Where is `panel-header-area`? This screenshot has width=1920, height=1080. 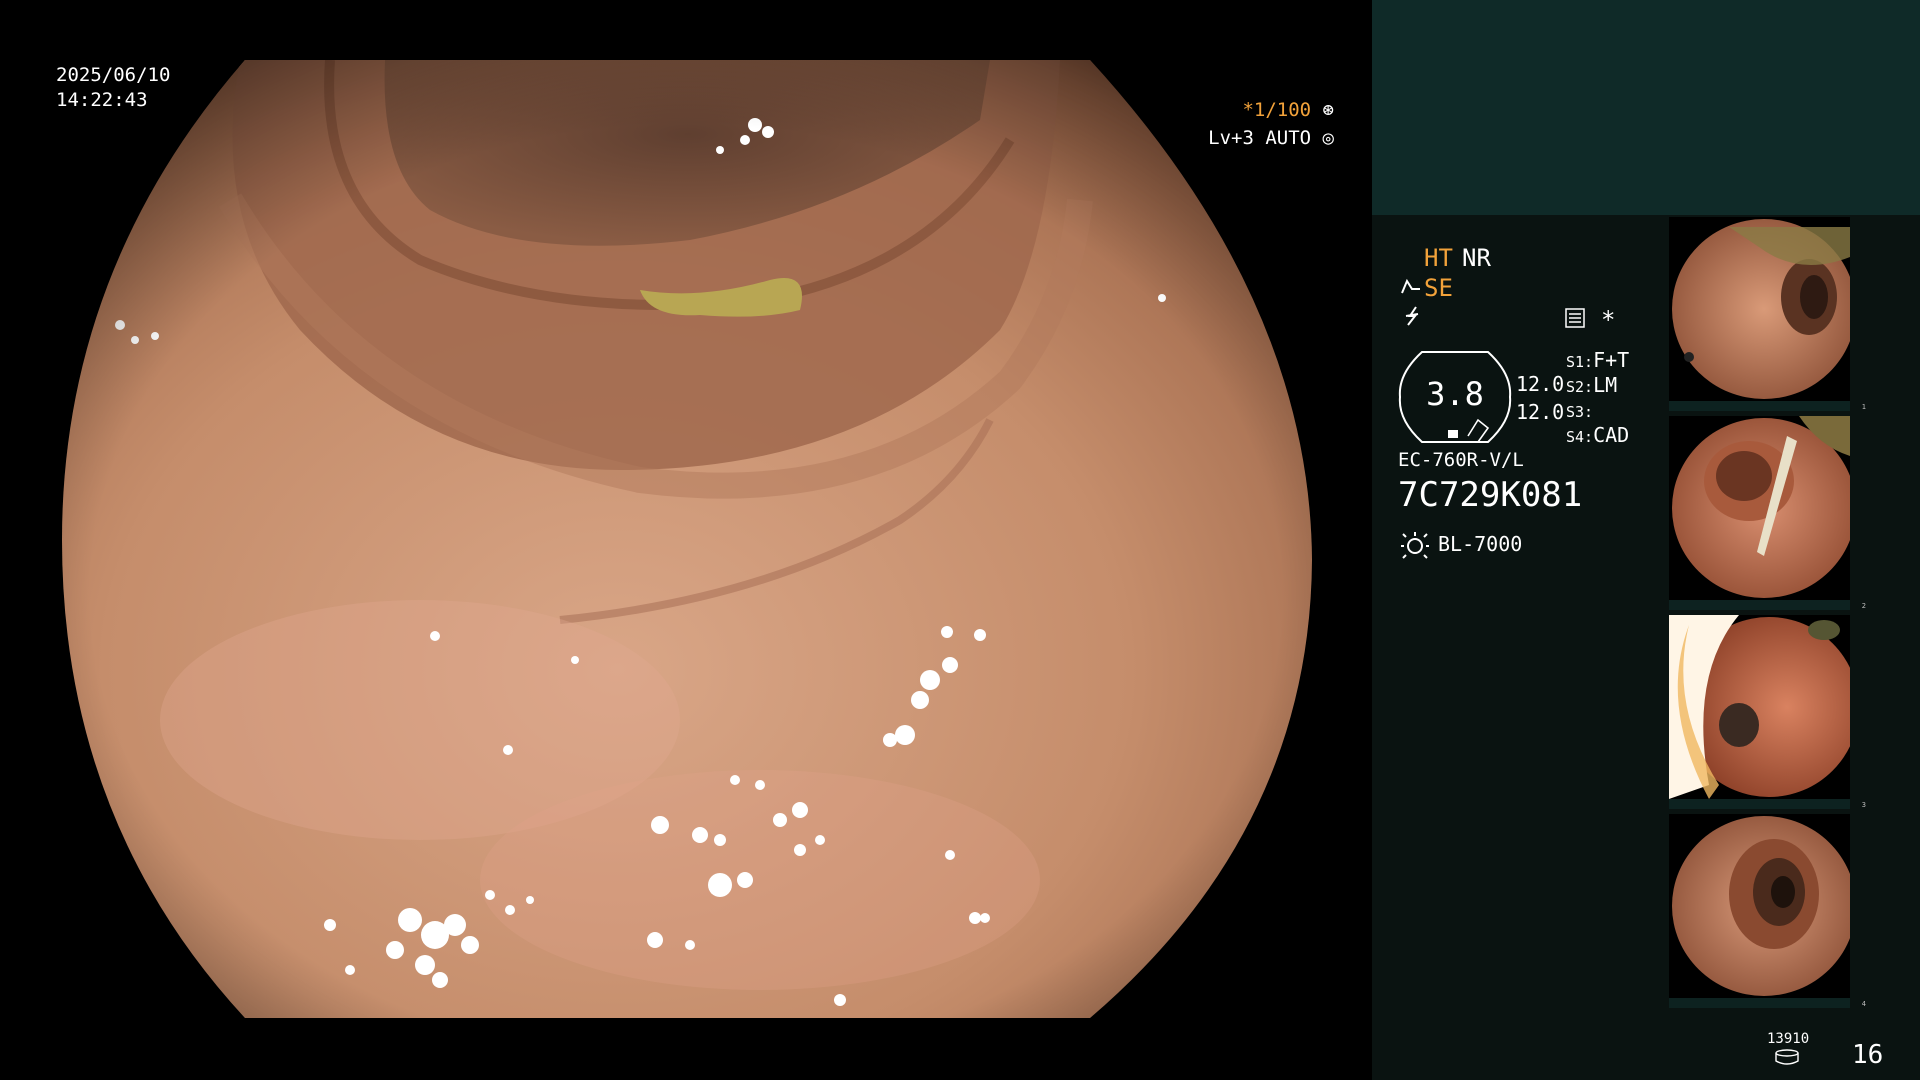 panel-header-area is located at coordinates (1646, 107).